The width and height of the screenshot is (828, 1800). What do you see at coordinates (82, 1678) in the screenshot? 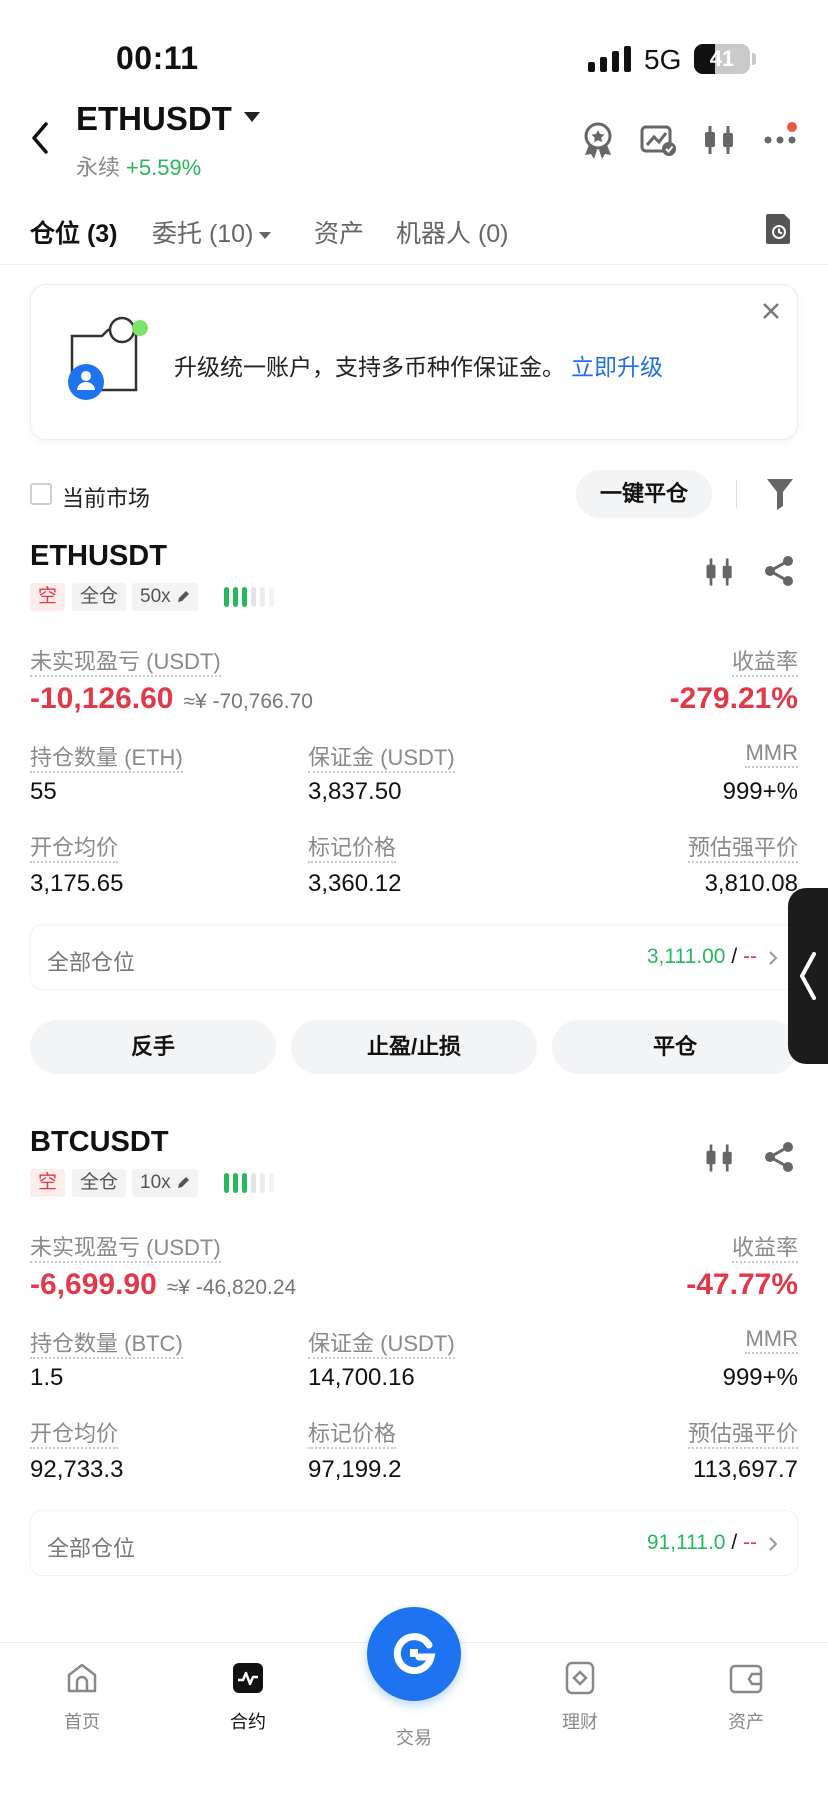
I see `home-icon` at bounding box center [82, 1678].